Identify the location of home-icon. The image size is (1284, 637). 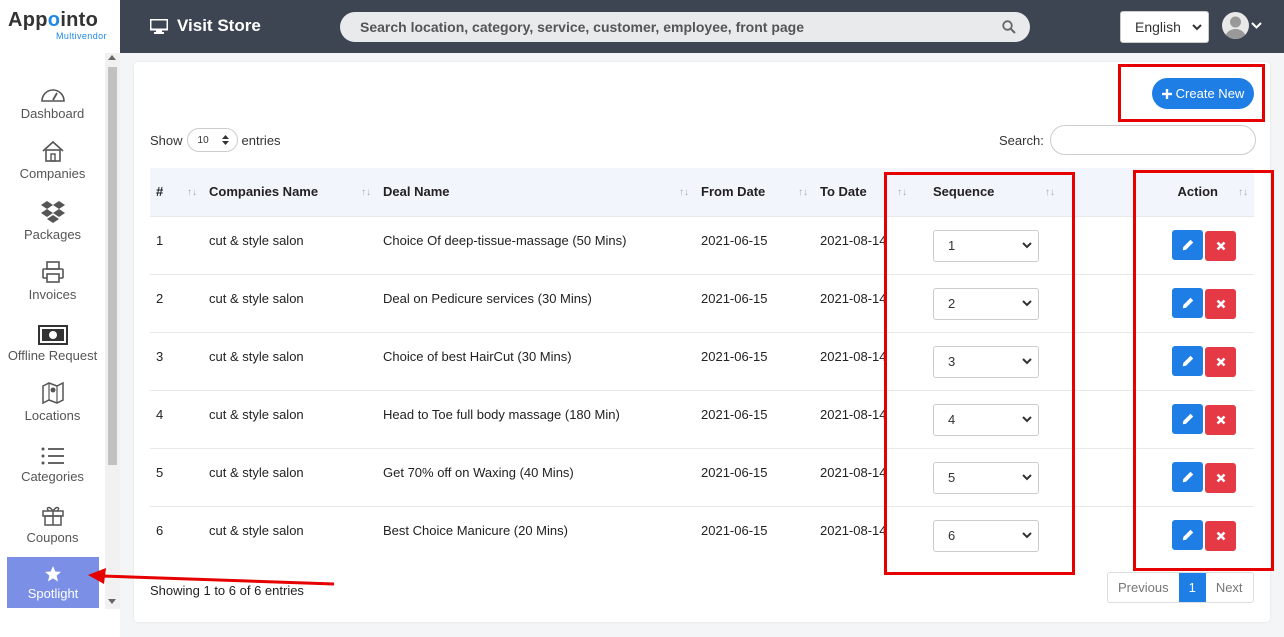
(52, 151).